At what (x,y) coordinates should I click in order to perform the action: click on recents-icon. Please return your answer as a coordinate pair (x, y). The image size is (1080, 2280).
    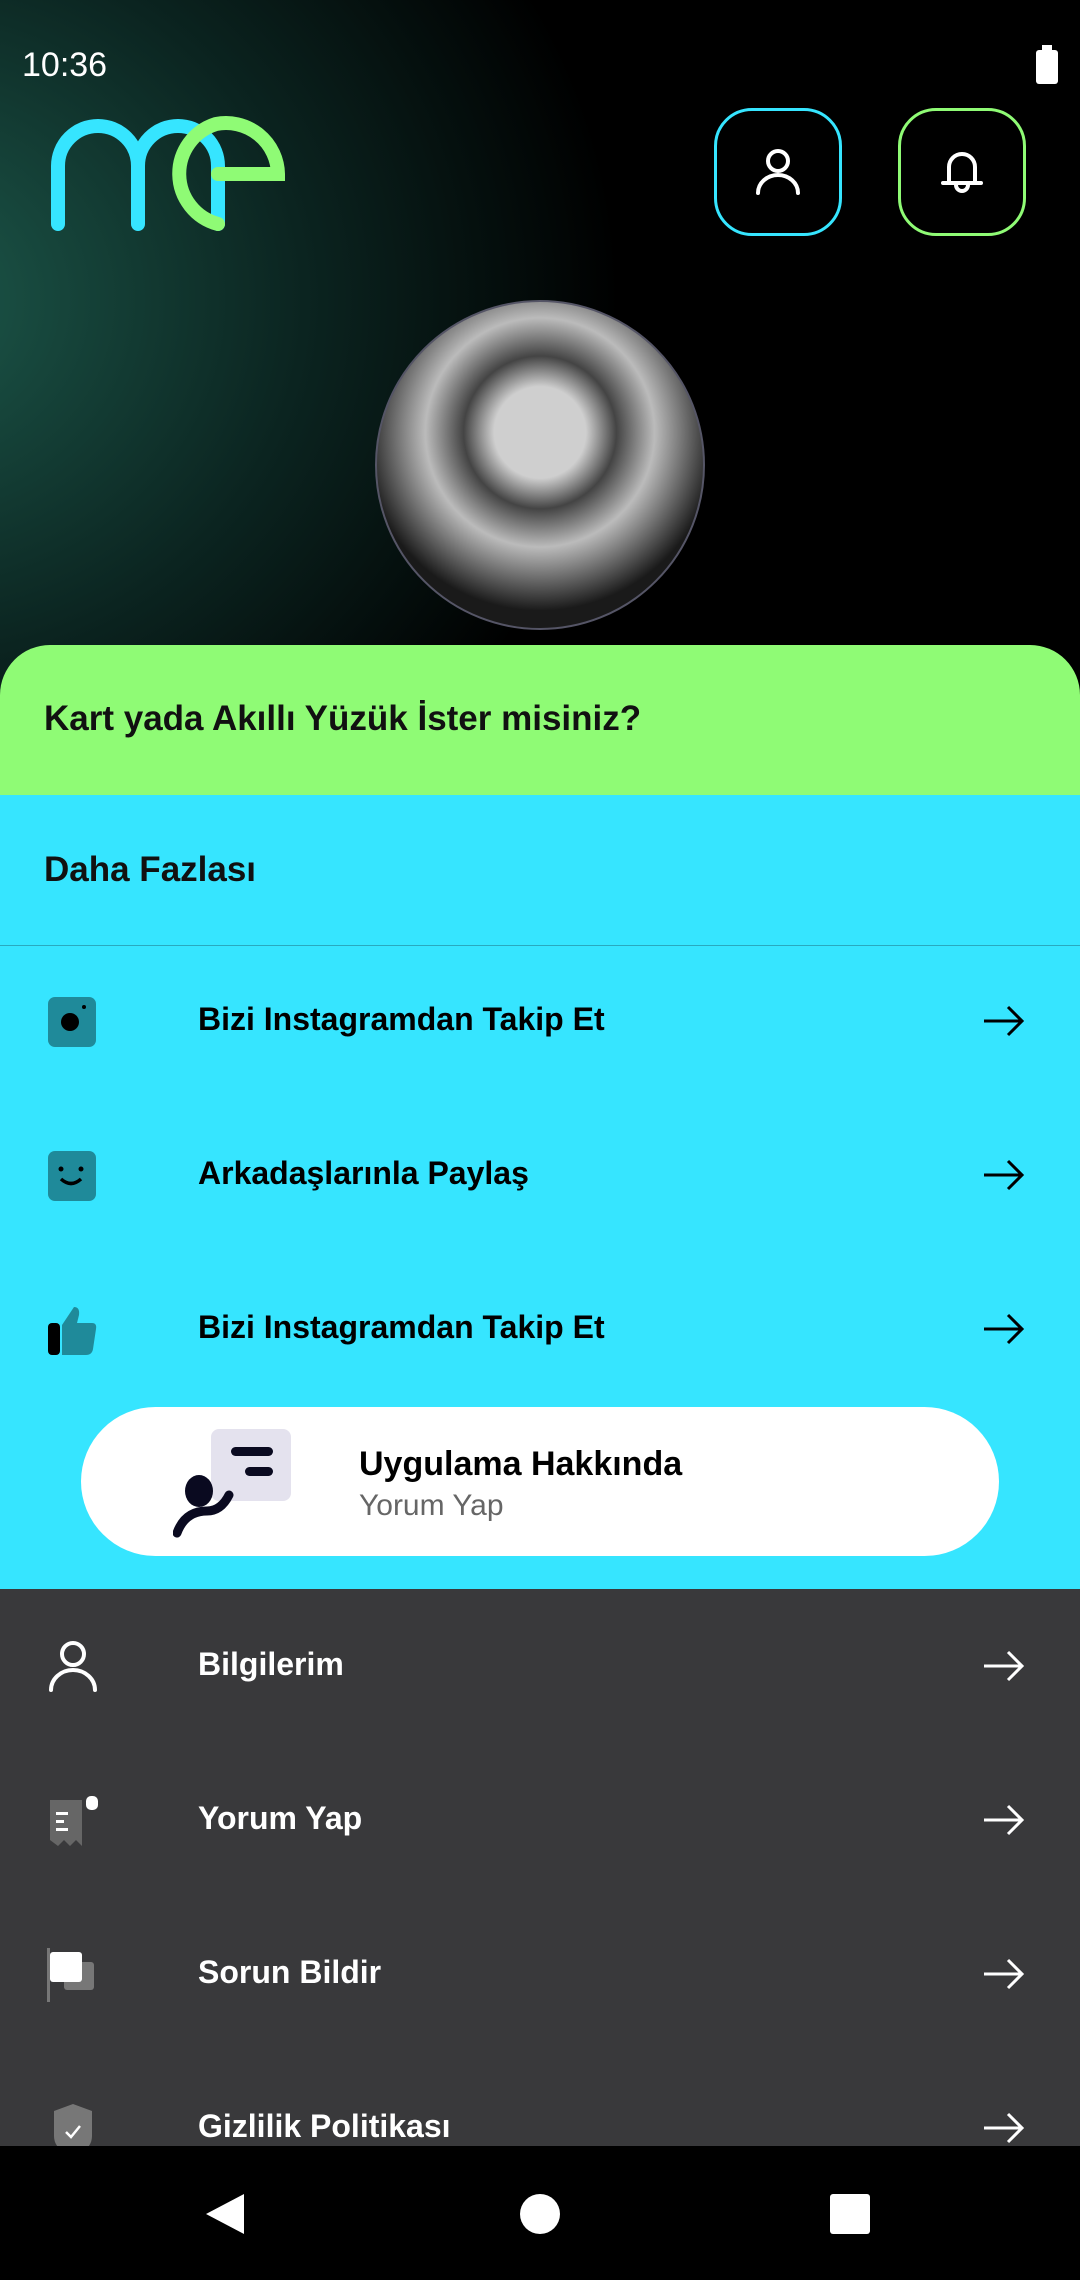
    Looking at the image, I should click on (850, 2214).